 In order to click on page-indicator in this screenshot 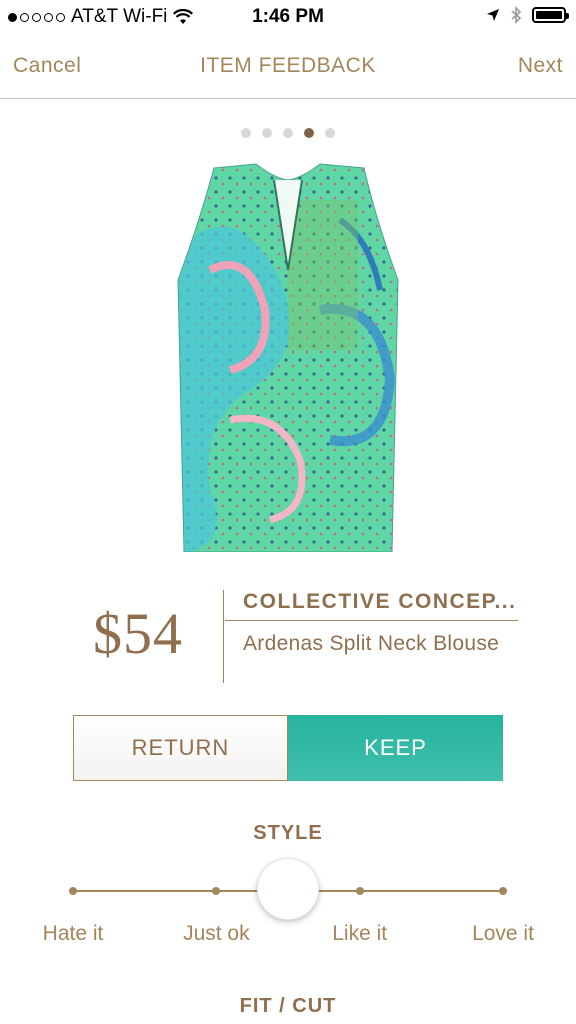, I will do `click(288, 133)`.